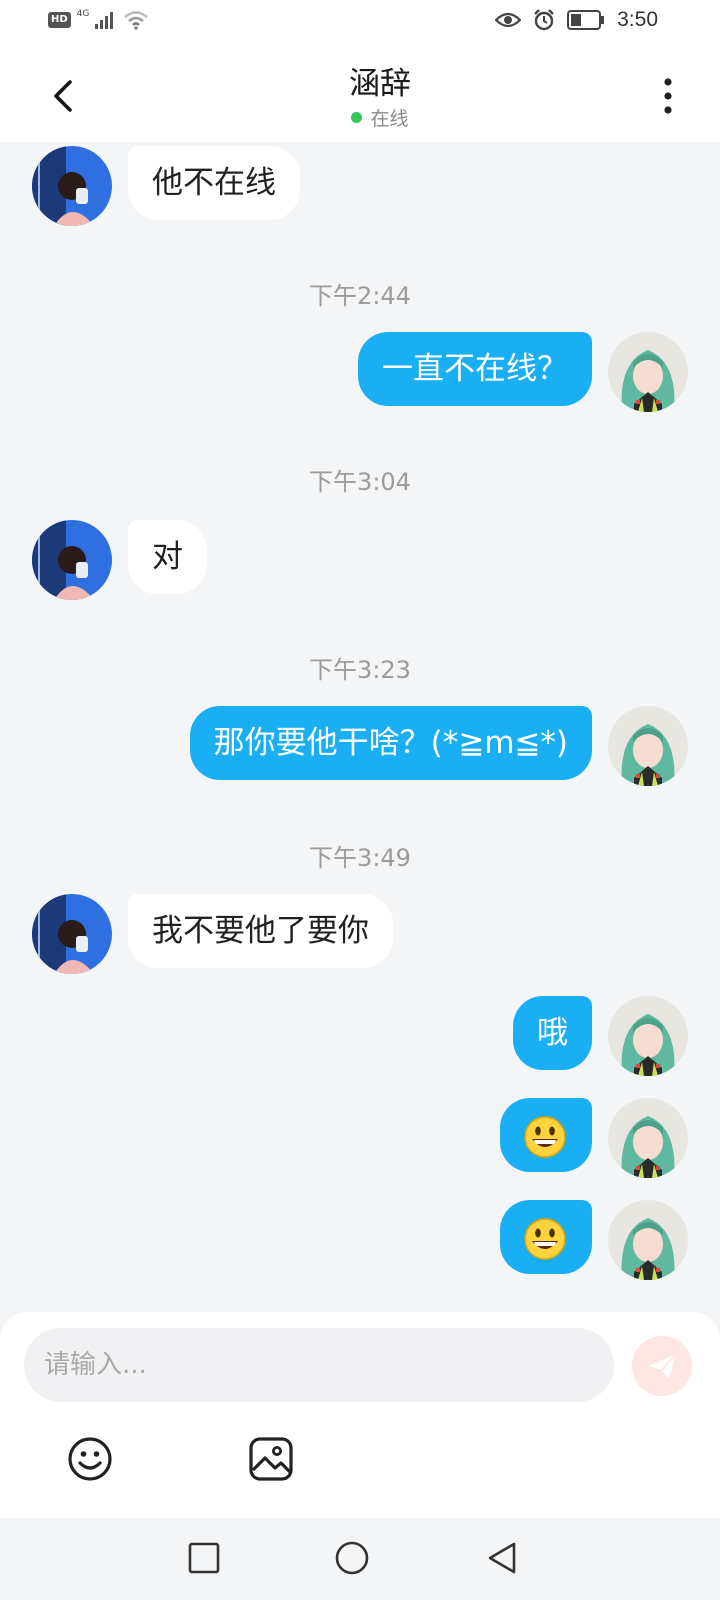  I want to click on more-vertical-icon, so click(668, 96).